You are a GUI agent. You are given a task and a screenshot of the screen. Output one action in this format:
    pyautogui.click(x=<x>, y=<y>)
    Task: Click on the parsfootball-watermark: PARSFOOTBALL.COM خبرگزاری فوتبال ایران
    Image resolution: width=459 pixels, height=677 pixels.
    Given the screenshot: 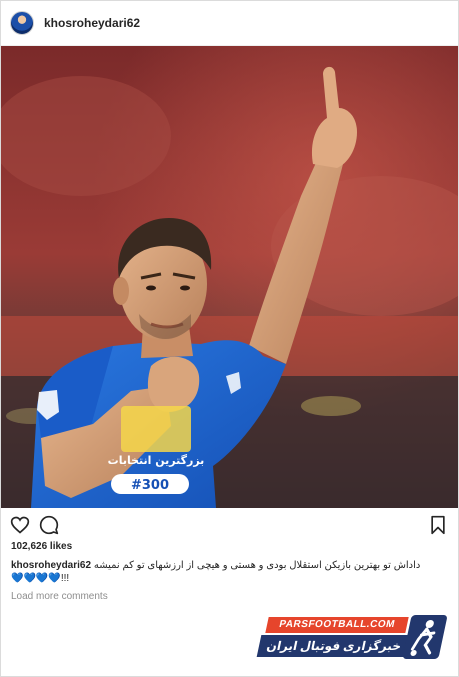 What is the action you would take?
    pyautogui.click(x=352, y=638)
    